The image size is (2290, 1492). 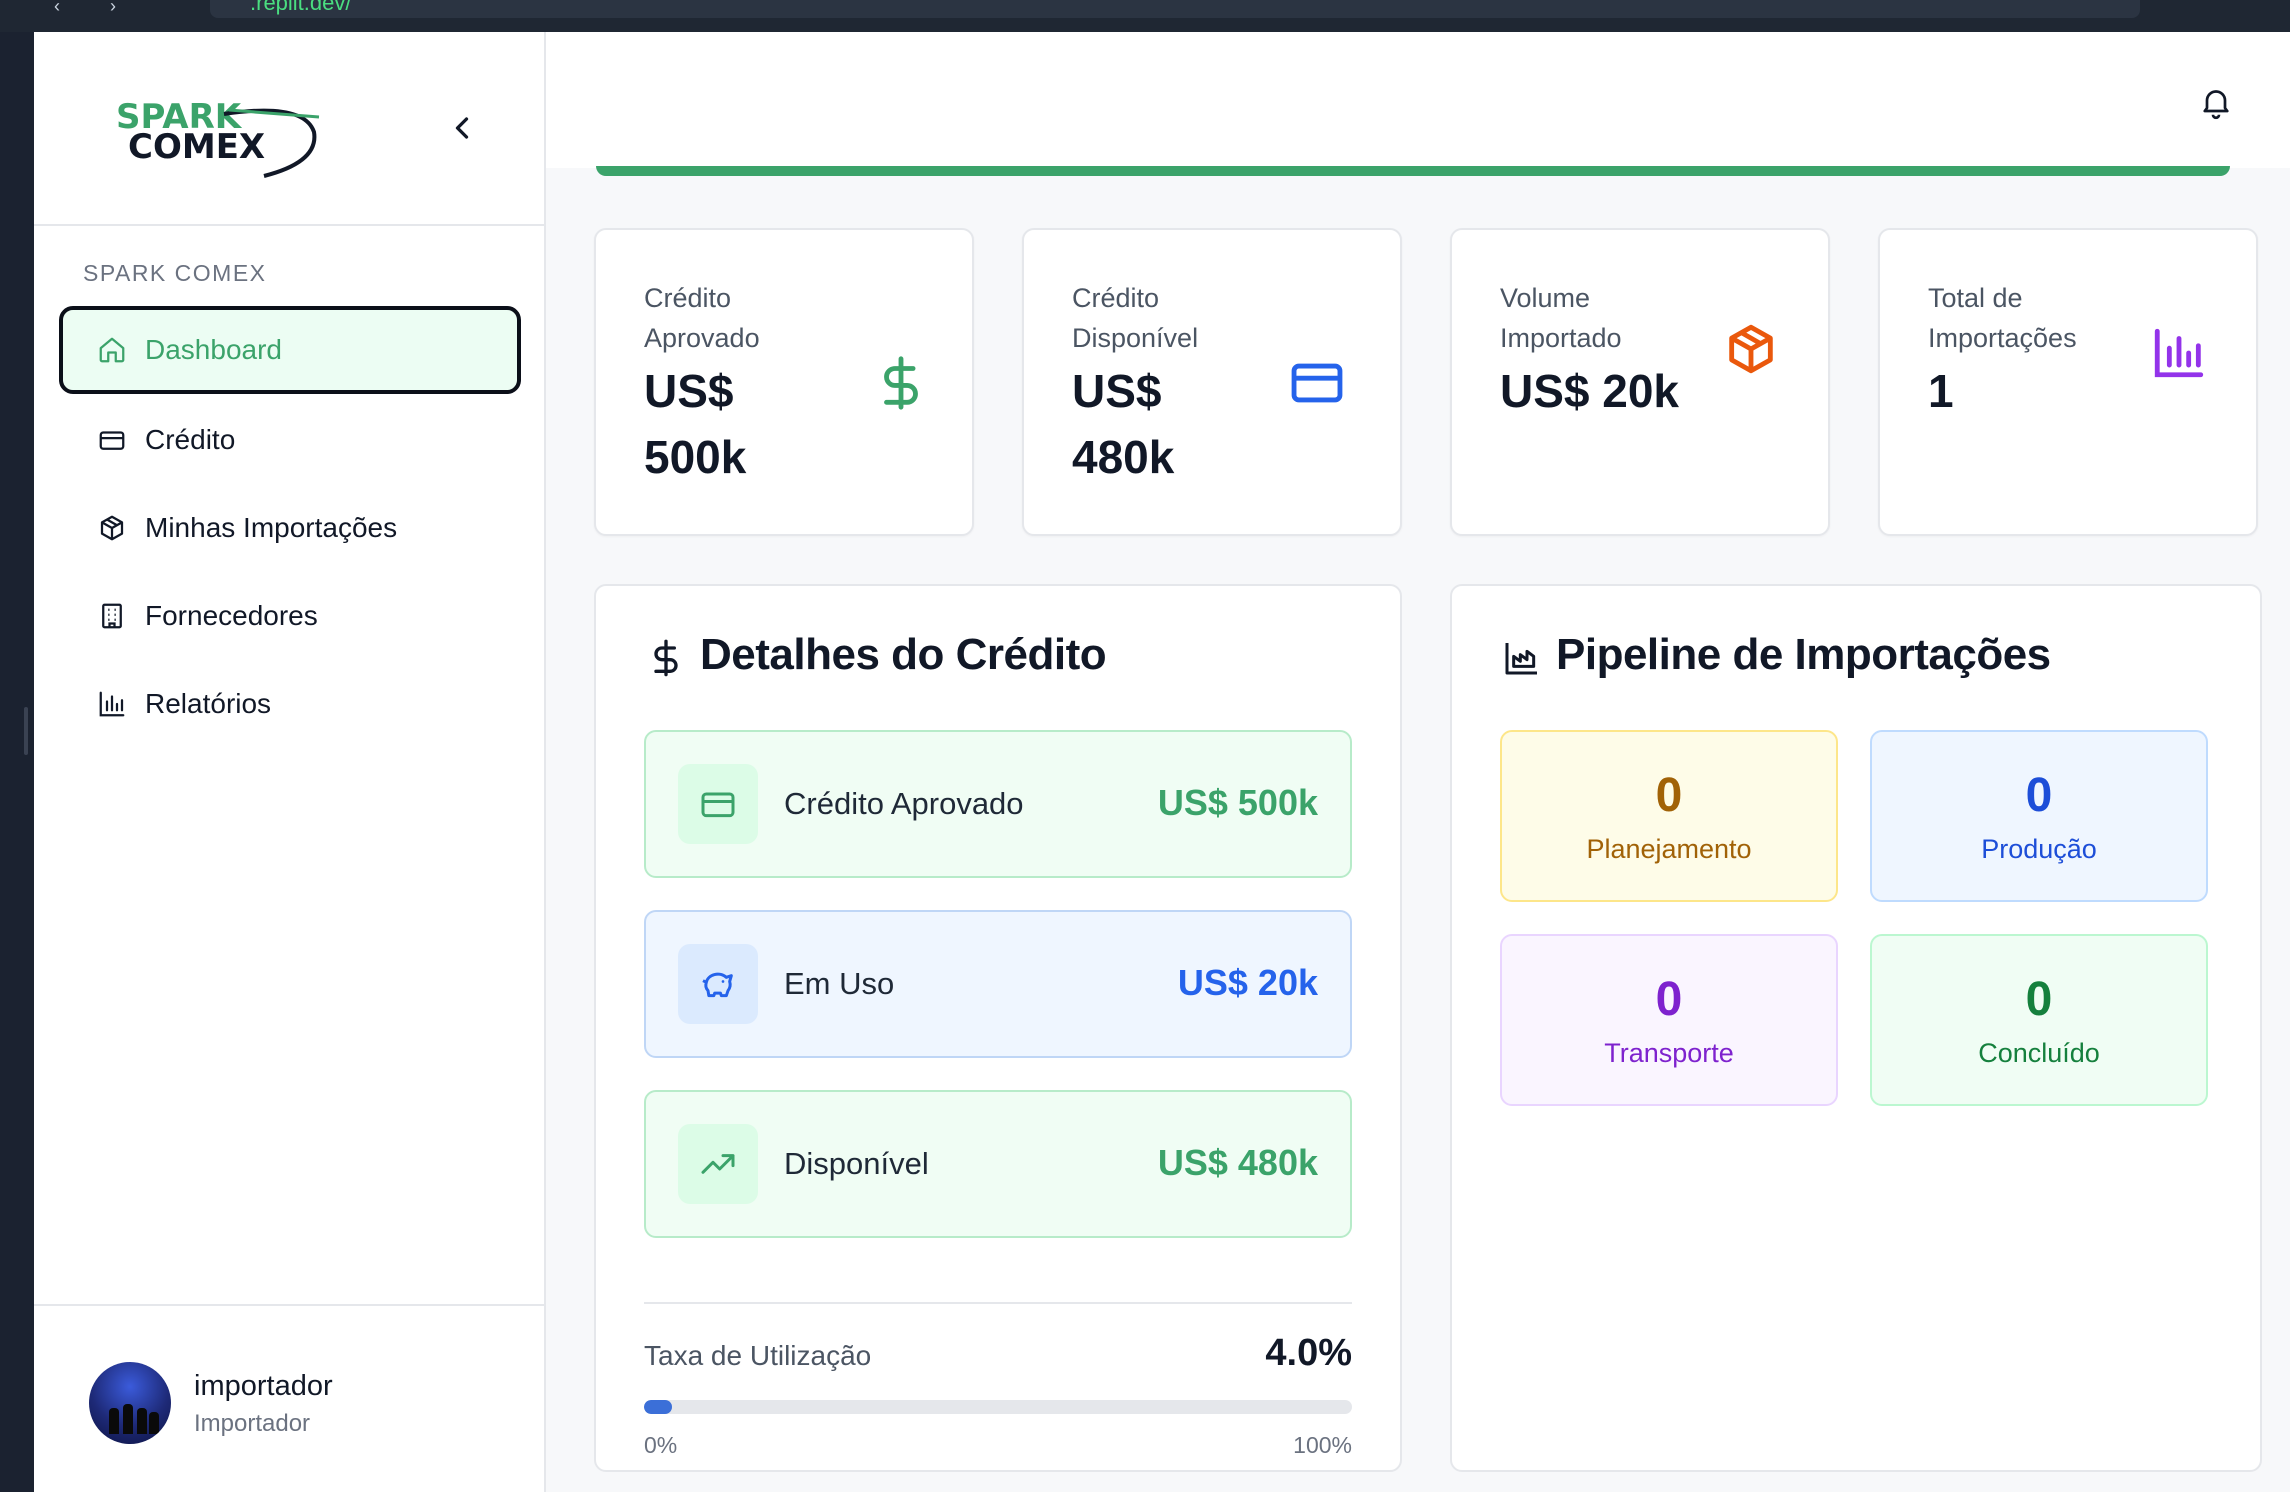 What do you see at coordinates (2002, 318) in the screenshot?
I see `stat-label: Total de Importações` at bounding box center [2002, 318].